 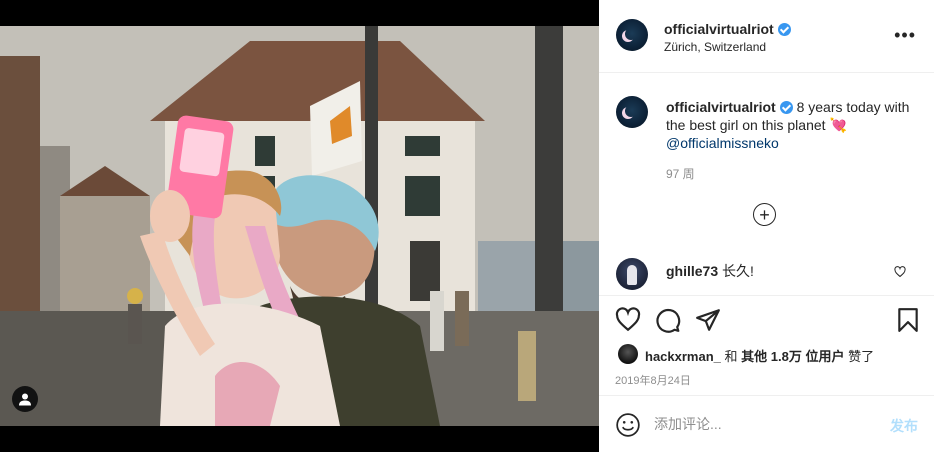 What do you see at coordinates (838, 125) in the screenshot?
I see `heart-emoji-icon: 💘` at bounding box center [838, 125].